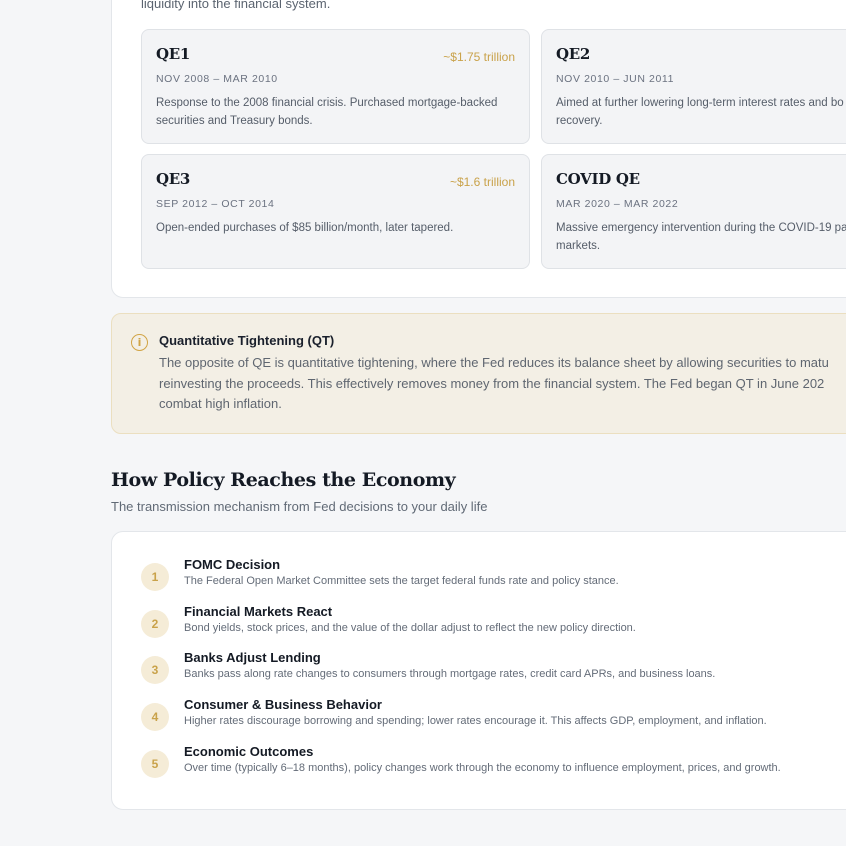  I want to click on program-name: QE3, so click(173, 179).